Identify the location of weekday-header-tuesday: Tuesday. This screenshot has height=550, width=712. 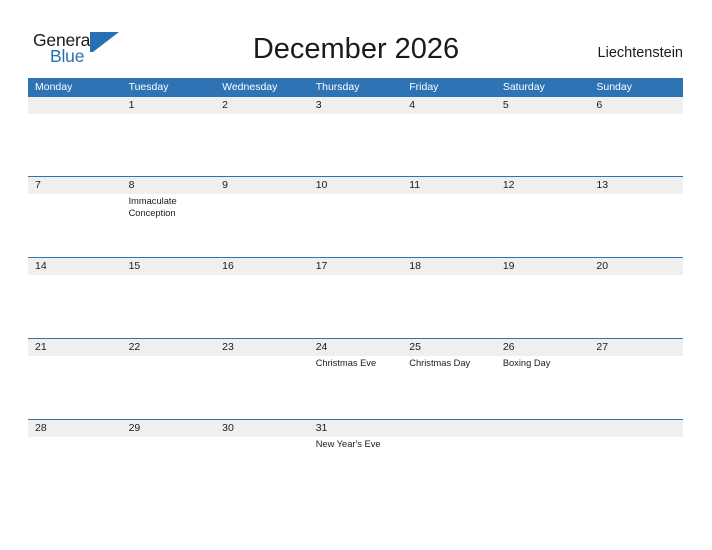
(148, 87).